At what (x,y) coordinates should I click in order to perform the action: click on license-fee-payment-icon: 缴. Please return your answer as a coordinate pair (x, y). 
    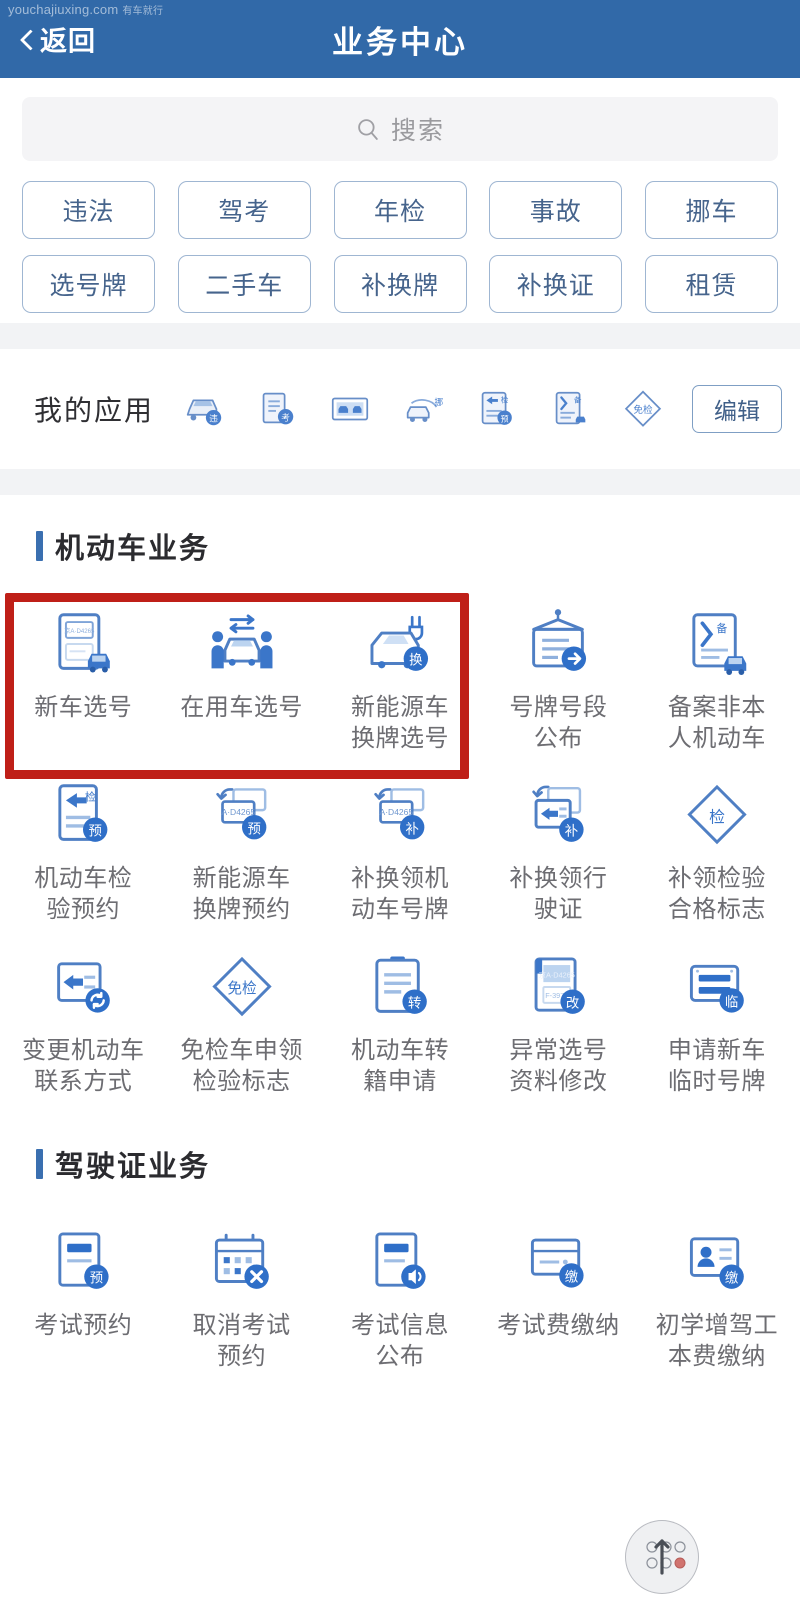
    Looking at the image, I should click on (716, 1263).